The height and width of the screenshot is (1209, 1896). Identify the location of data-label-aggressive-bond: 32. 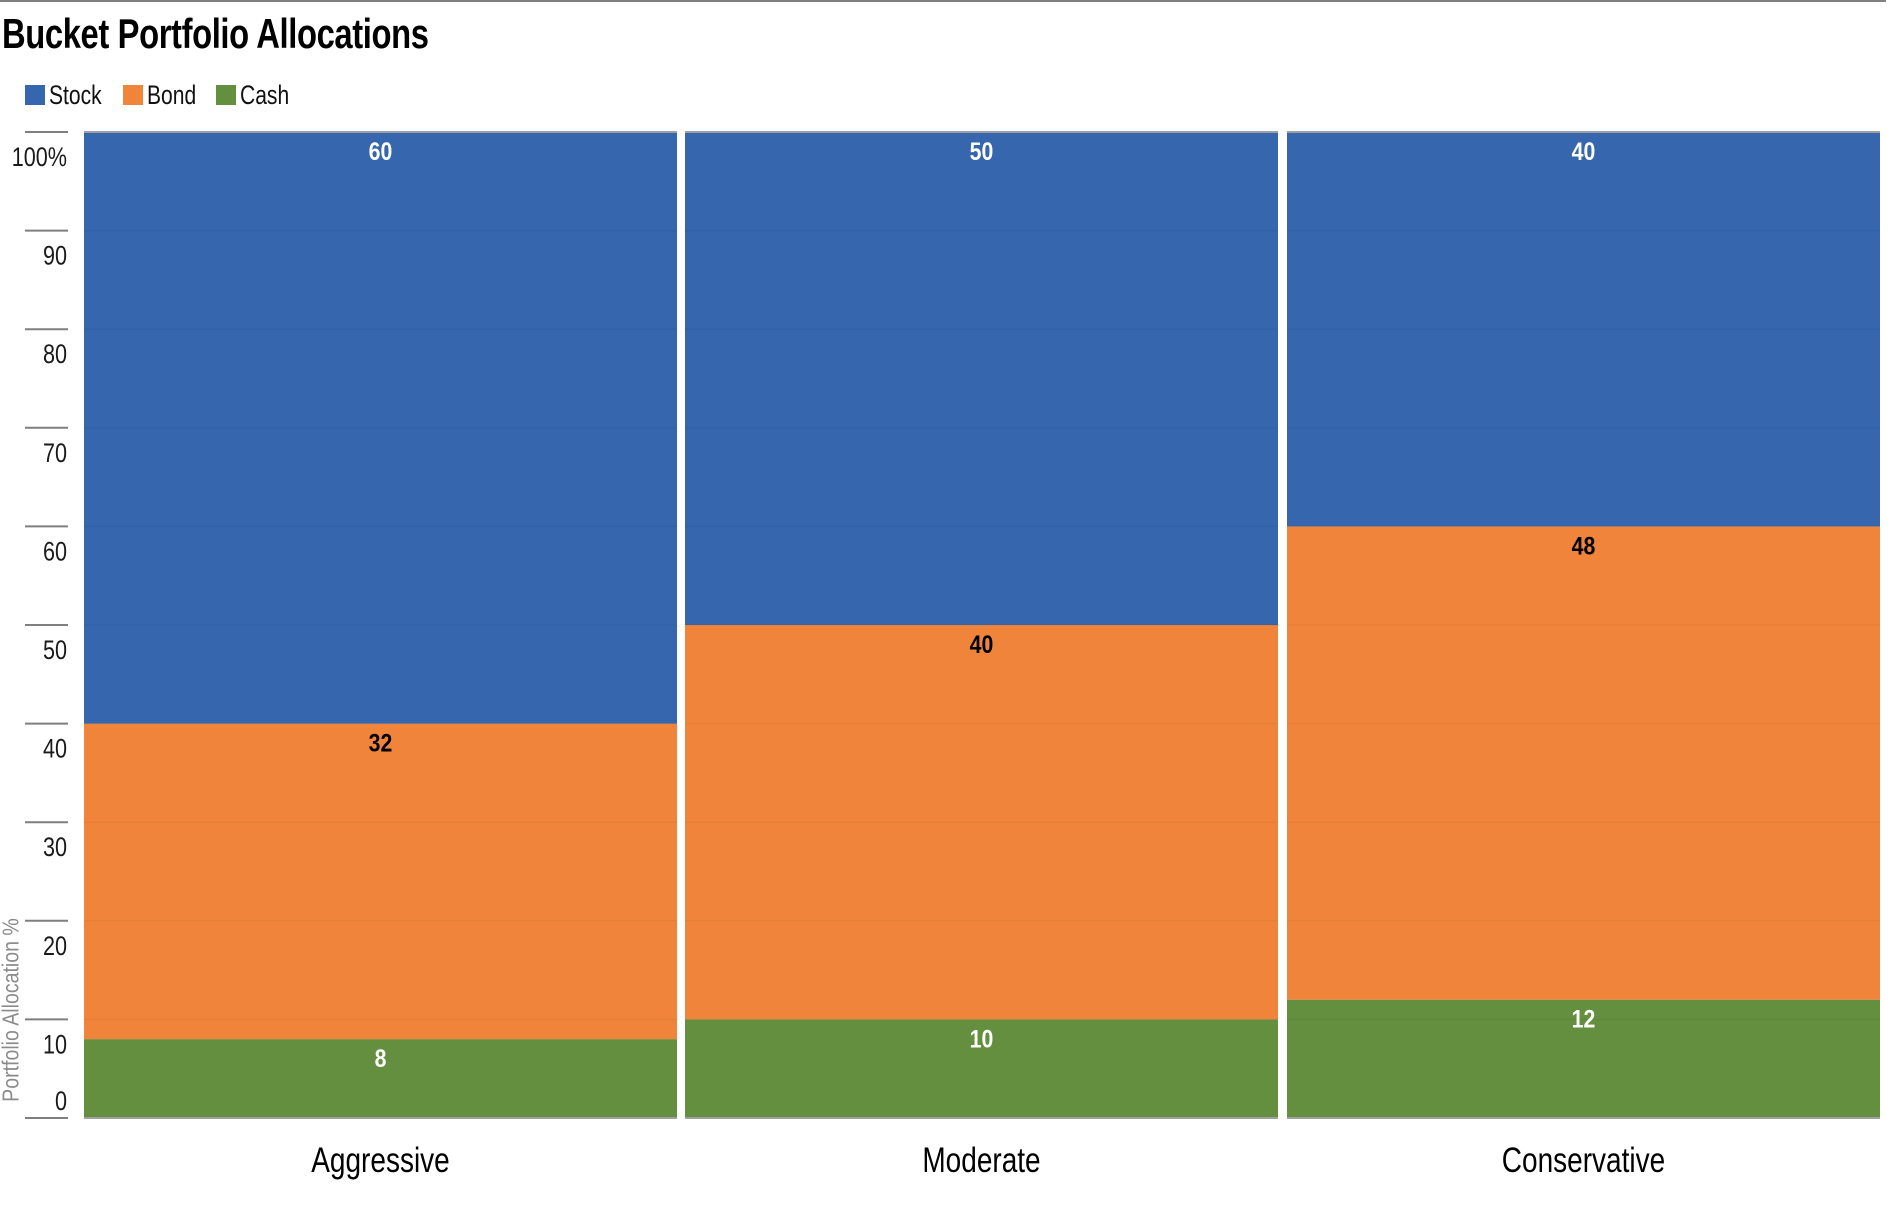
(381, 743).